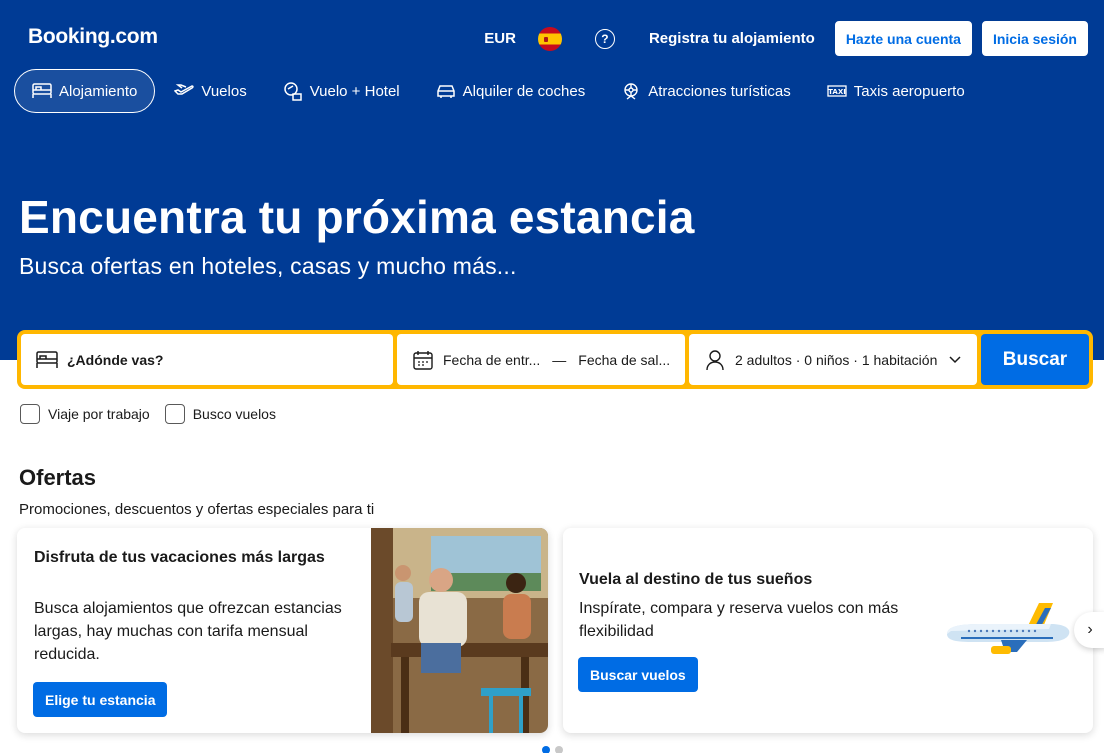 The height and width of the screenshot is (753, 1104). What do you see at coordinates (93, 37) in the screenshot?
I see `booking-logo: Booking.com` at bounding box center [93, 37].